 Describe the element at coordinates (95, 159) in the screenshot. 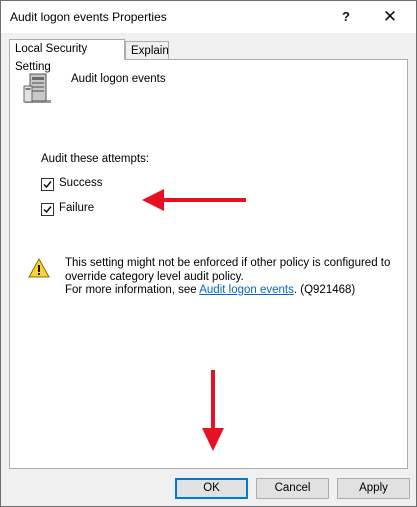

I see `audit-heading: Audit these attempts:` at that location.